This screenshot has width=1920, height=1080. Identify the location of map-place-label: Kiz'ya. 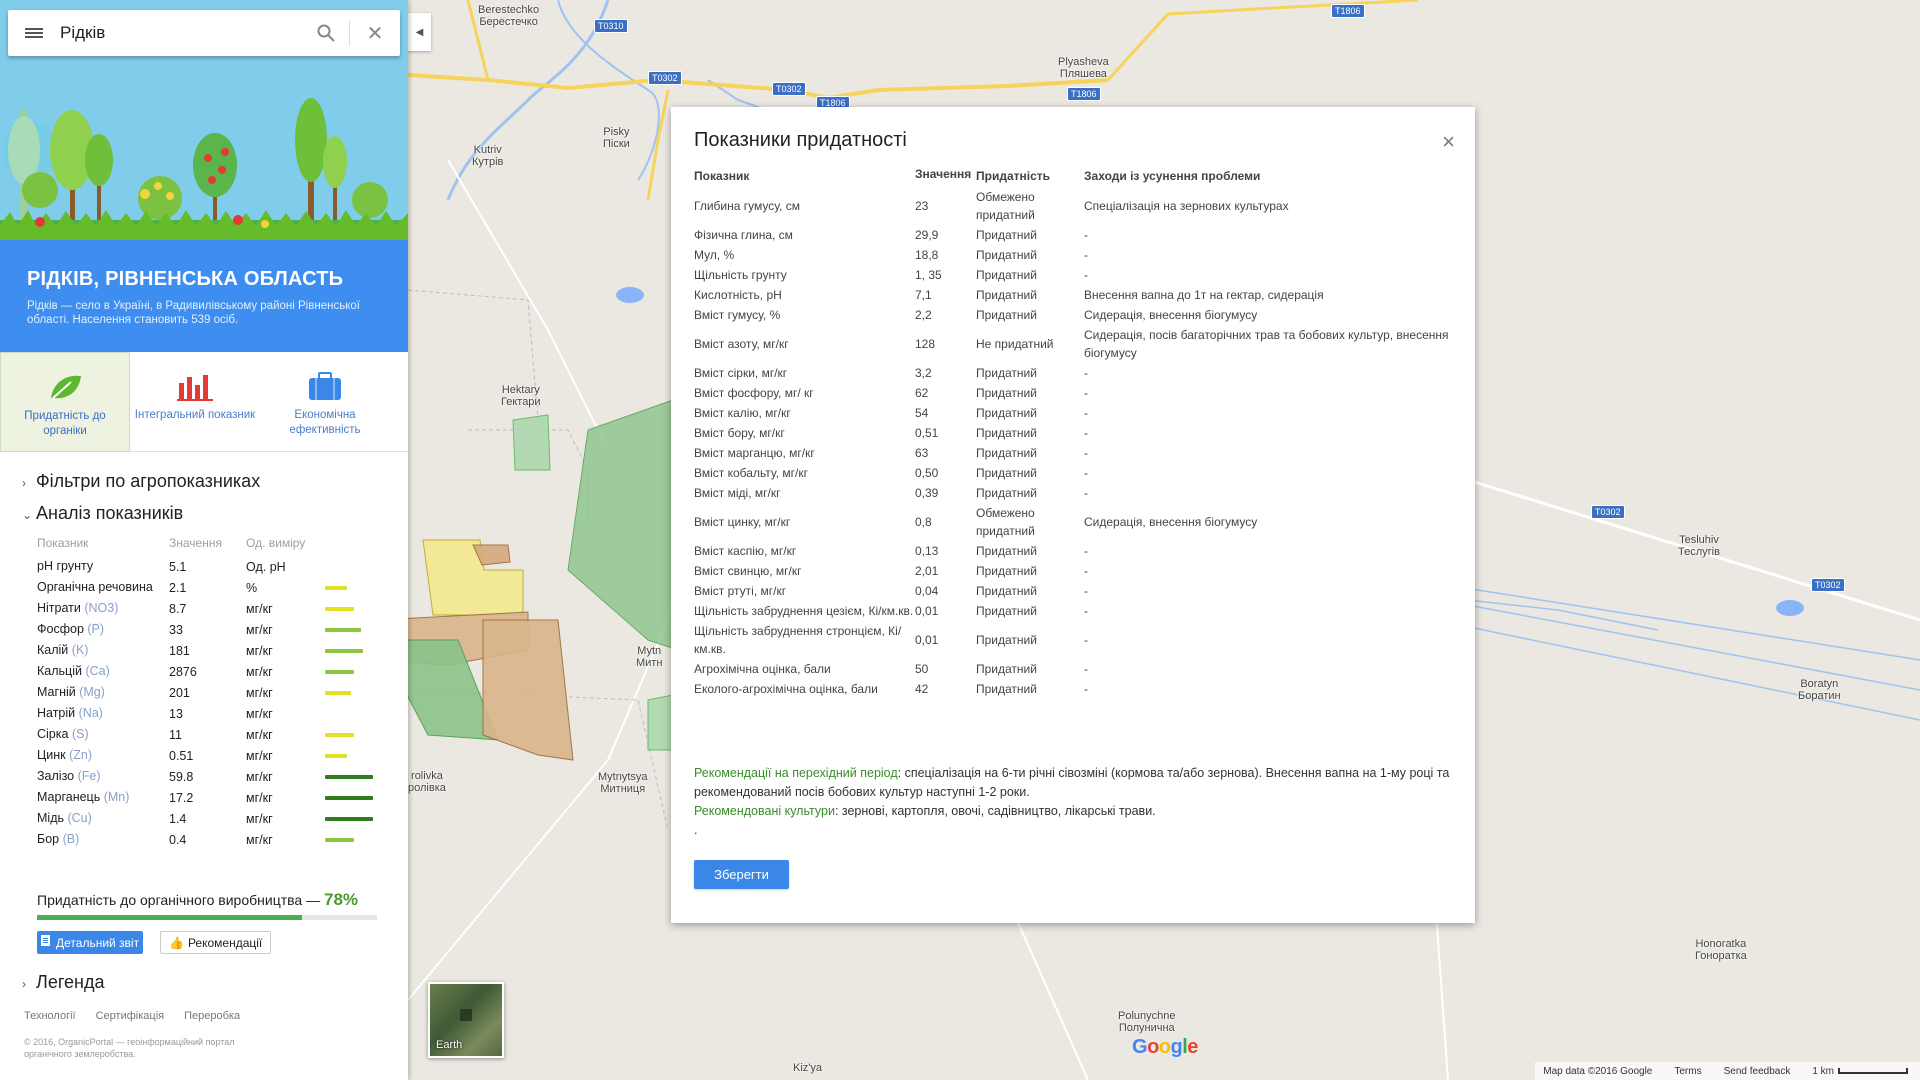
(807, 1068).